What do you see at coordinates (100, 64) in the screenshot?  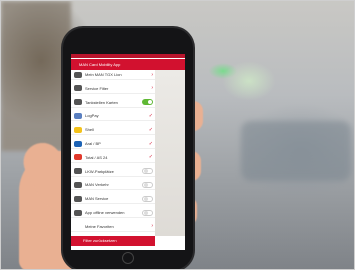 I see `app-title: MAN Card Mobility App` at bounding box center [100, 64].